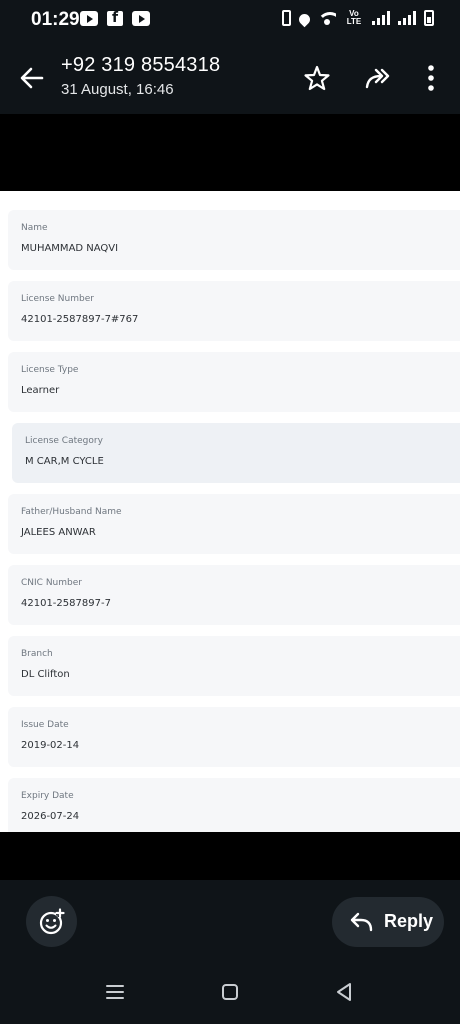  I want to click on field-label: License Number, so click(57, 299).